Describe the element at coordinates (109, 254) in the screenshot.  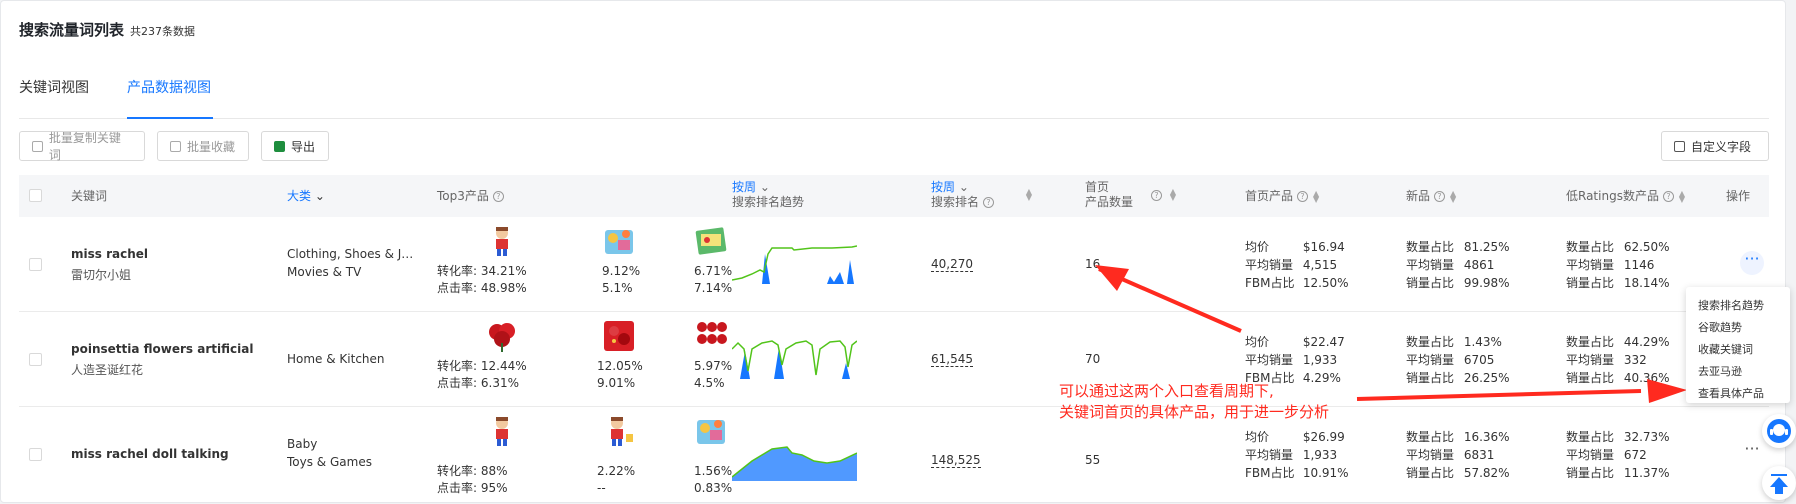
I see `keyword-text: miss rachel` at that location.